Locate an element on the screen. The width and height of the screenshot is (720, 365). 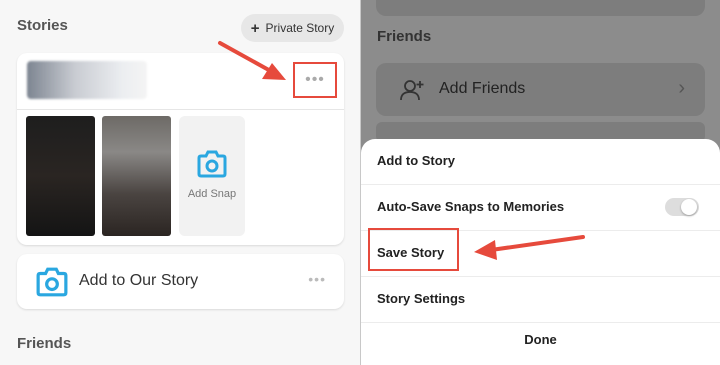
add-snap-label: Add Snap is located at coordinates (212, 194).